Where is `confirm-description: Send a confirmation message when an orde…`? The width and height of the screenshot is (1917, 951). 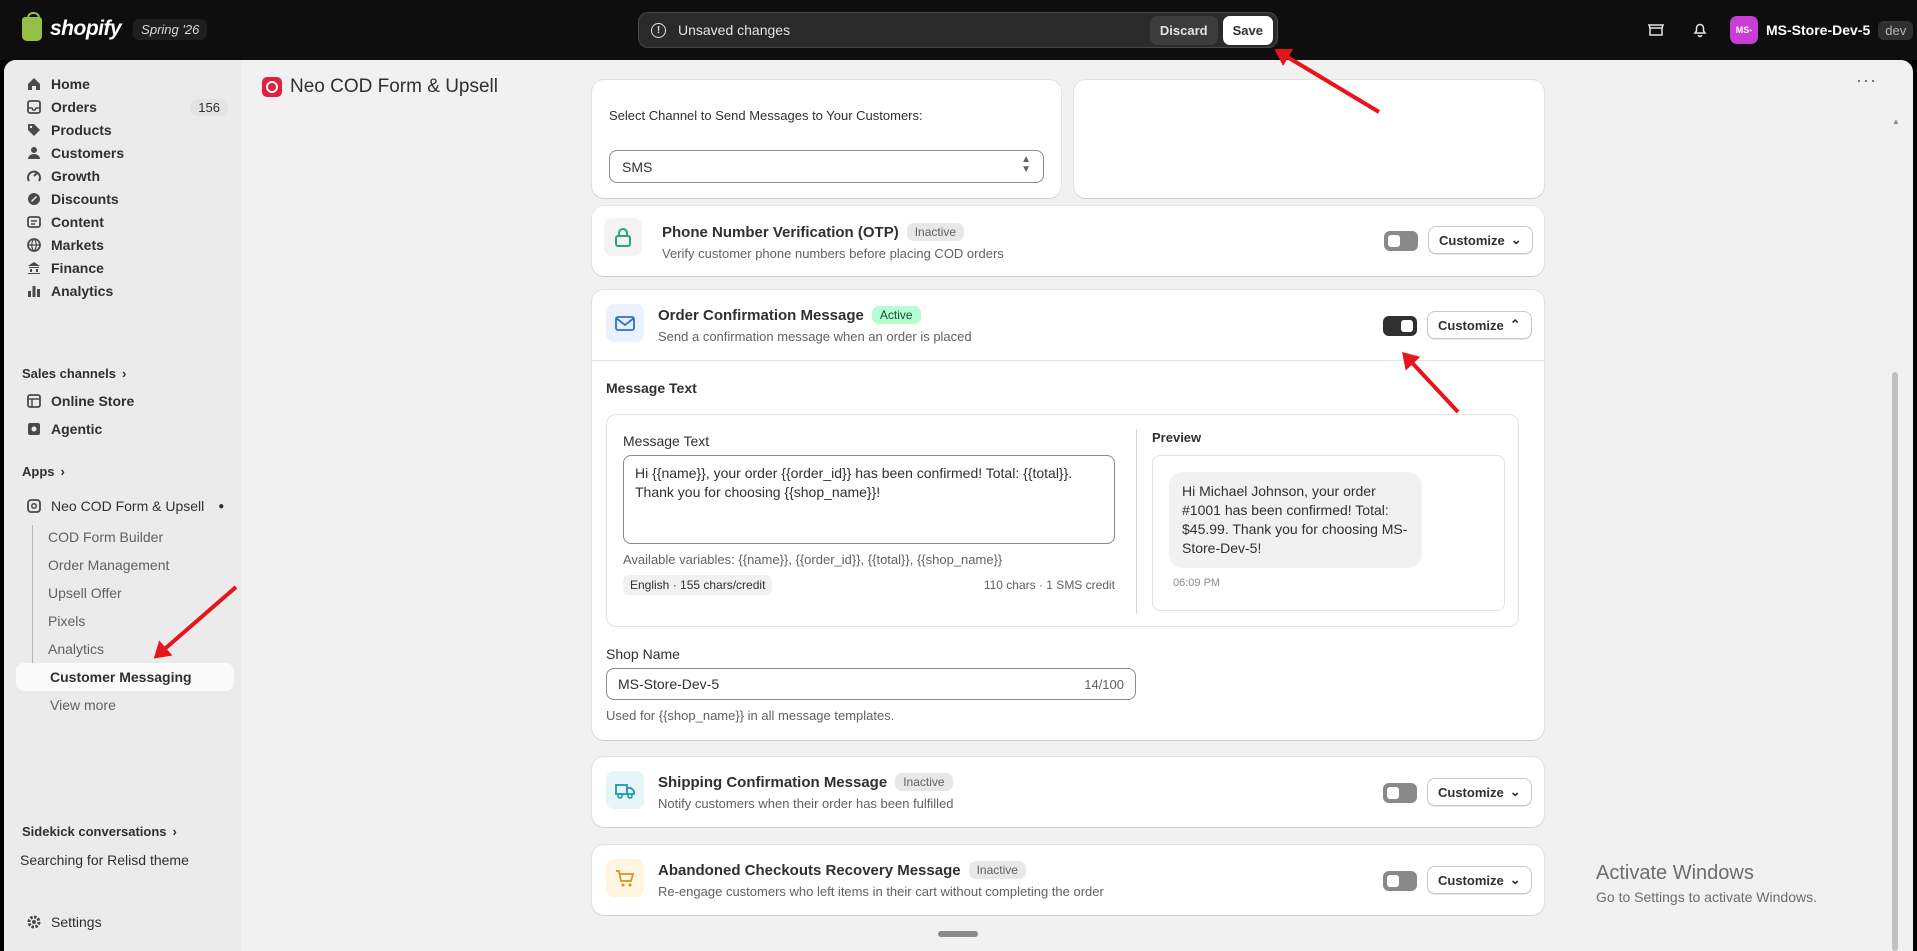
confirm-description: Send a confirmation message when an orde… is located at coordinates (815, 336).